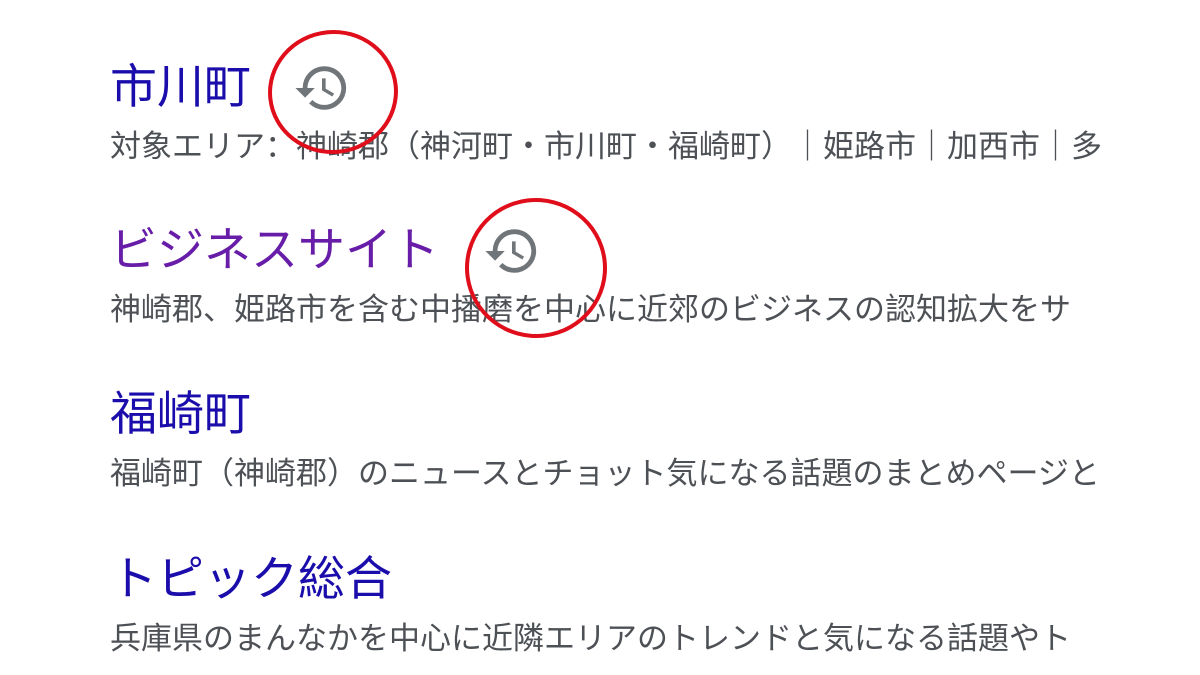  I want to click on result-title-link: 福崎町, so click(180, 415).